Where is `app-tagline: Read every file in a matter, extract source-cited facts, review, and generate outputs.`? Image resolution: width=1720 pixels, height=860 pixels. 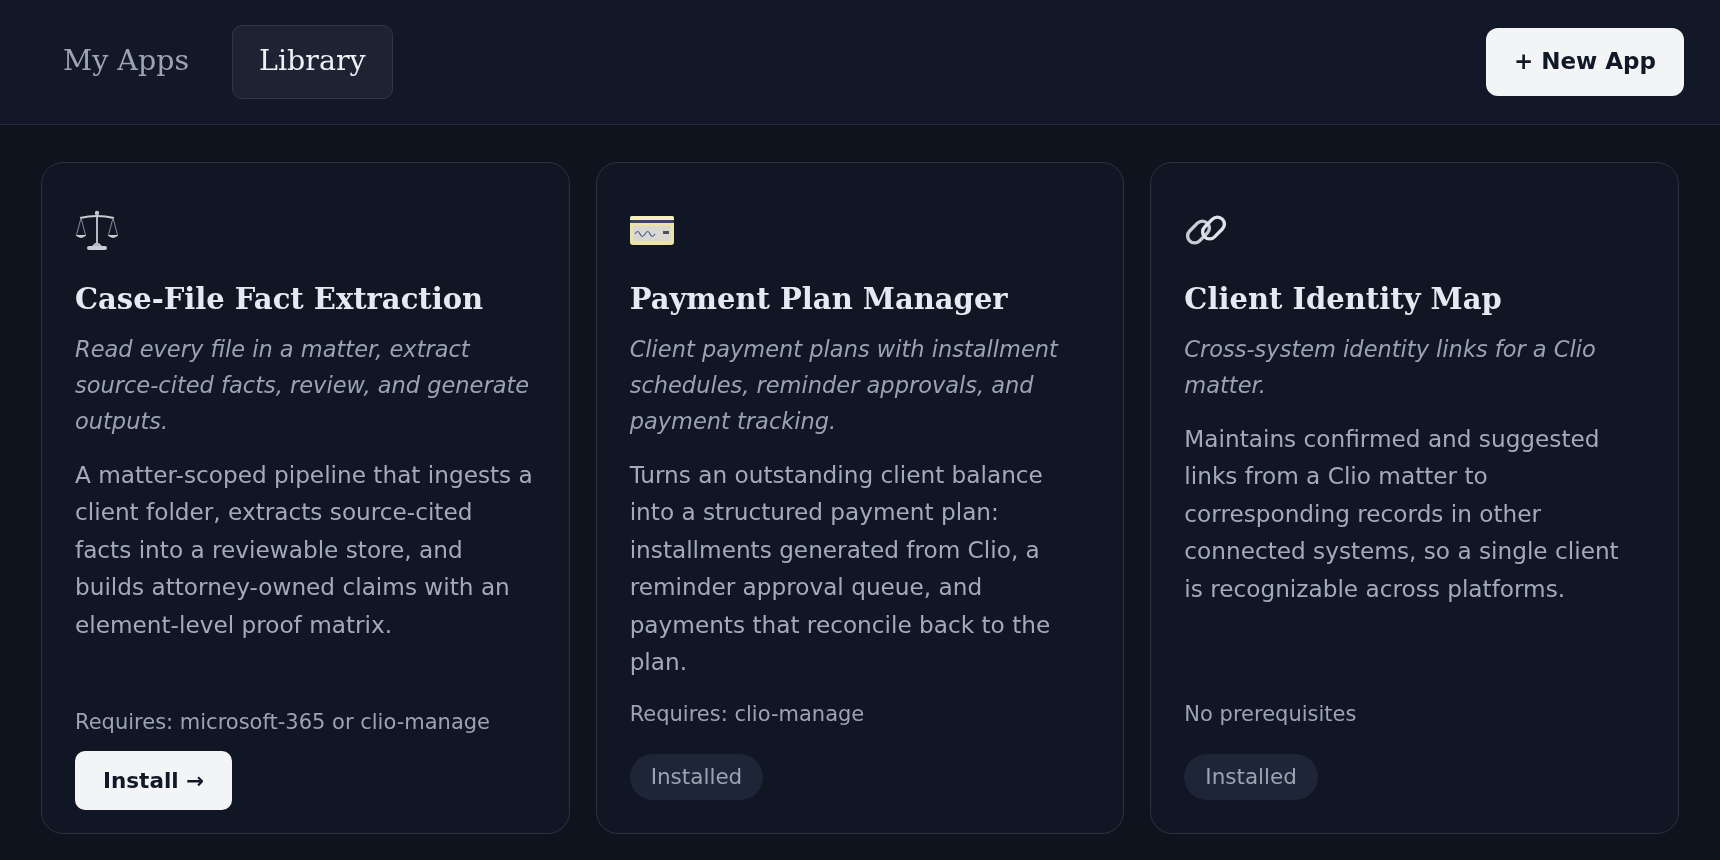
app-tagline: Read every file in a matter, extract source-cited facts, review, and generate outputs. is located at coordinates (303, 385).